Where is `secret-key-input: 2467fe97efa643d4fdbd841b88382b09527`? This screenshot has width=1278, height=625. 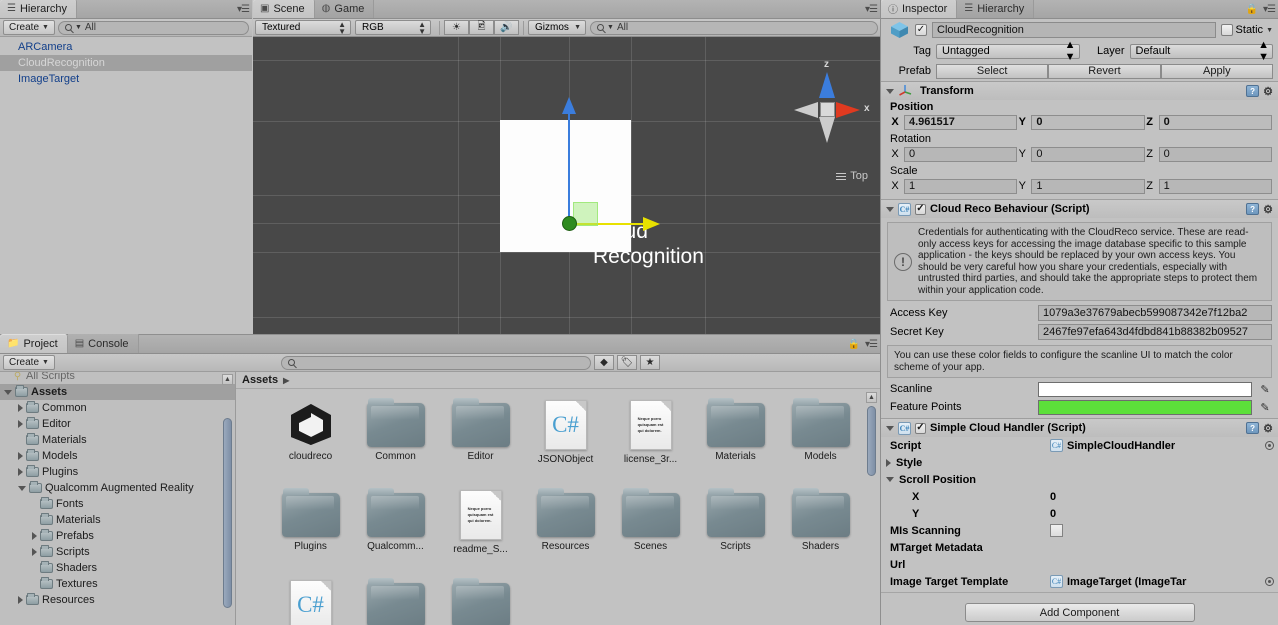
secret-key-input: 2467fe97efa643d4fdbd841b88382b09527 is located at coordinates (1155, 331).